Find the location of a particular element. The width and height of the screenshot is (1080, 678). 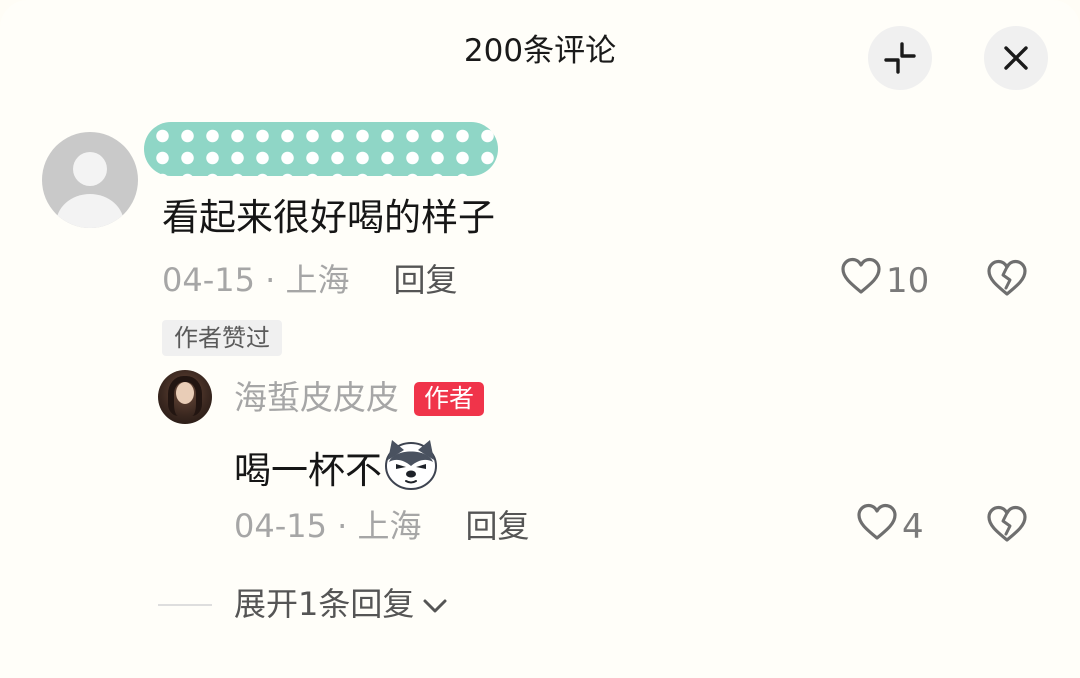

default-avatar-icon is located at coordinates (90, 169).